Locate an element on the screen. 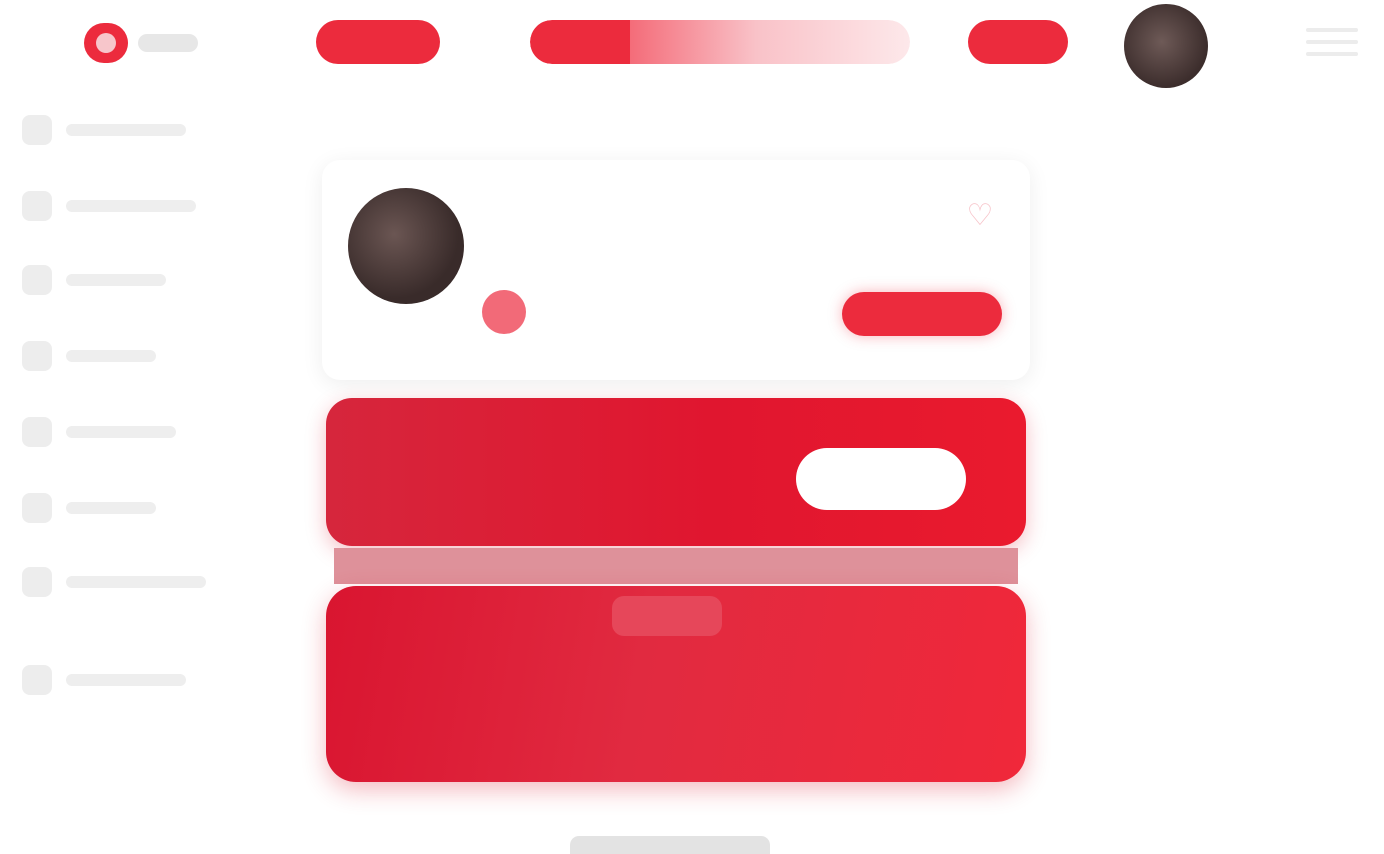 Image resolution: width=1384 pixels, height=854 pixels. sidebar-item-home is located at coordinates (122, 130).